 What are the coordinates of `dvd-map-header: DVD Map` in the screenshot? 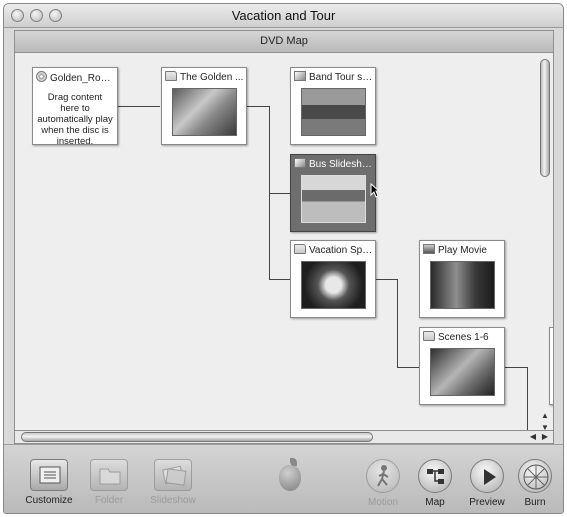 It's located at (284, 41).